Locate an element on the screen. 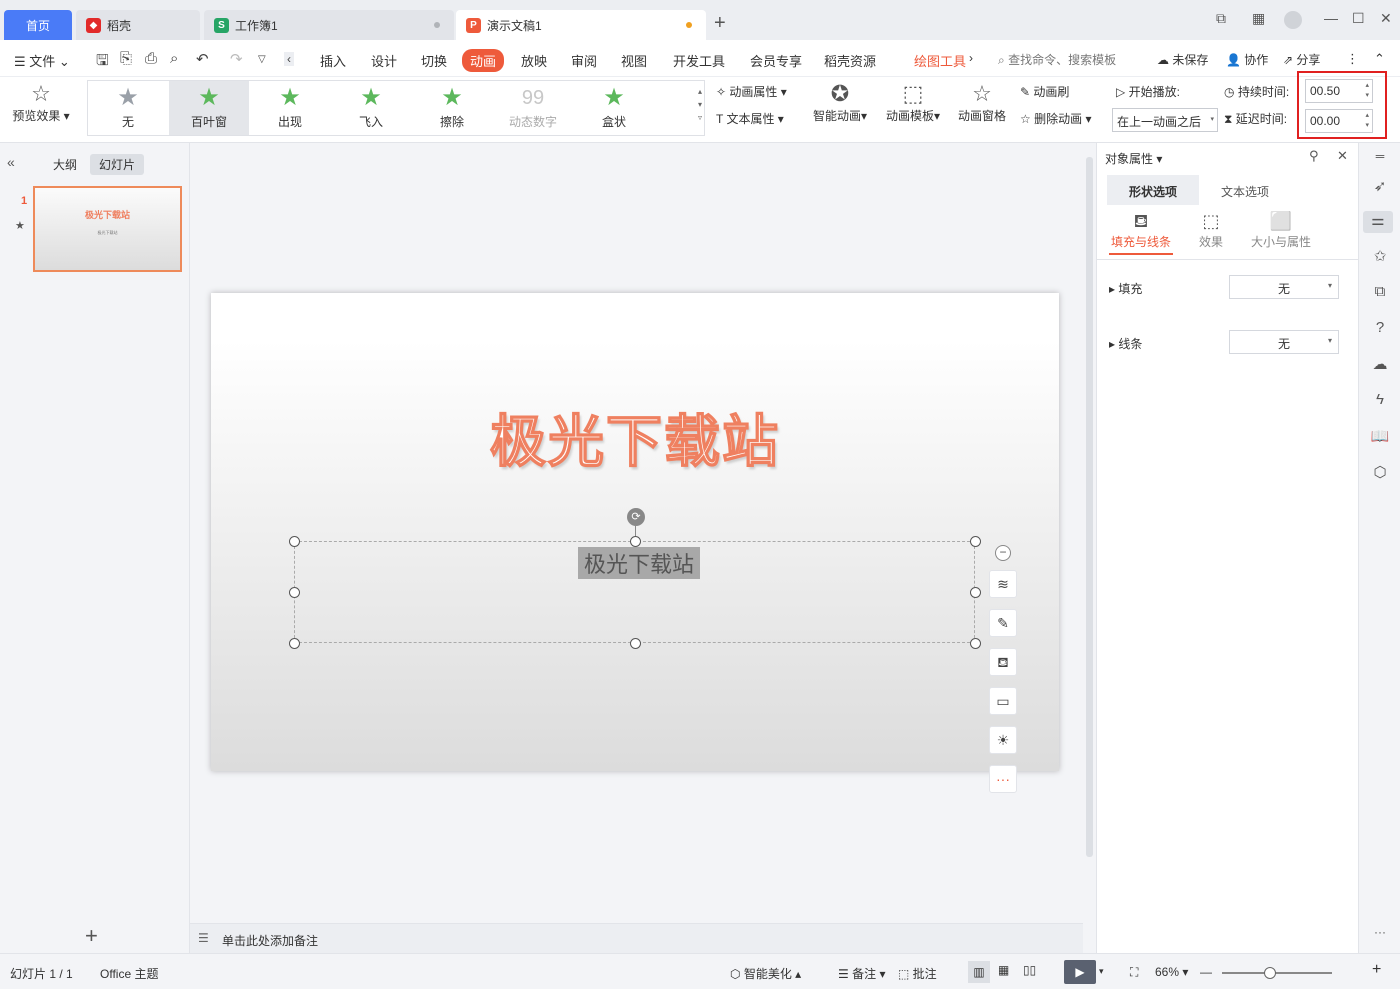 Image resolution: width=1400 pixels, height=989 pixels. pin-icon: ⚲ is located at coordinates (1314, 156).